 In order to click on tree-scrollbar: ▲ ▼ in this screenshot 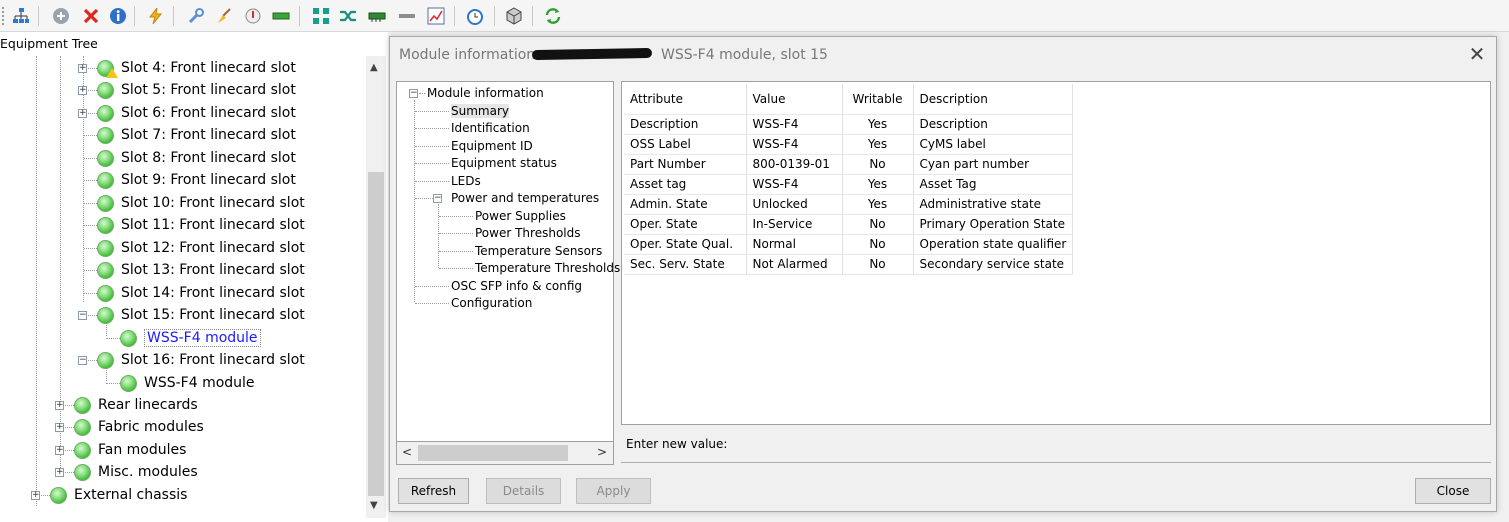, I will do `click(376, 287)`.